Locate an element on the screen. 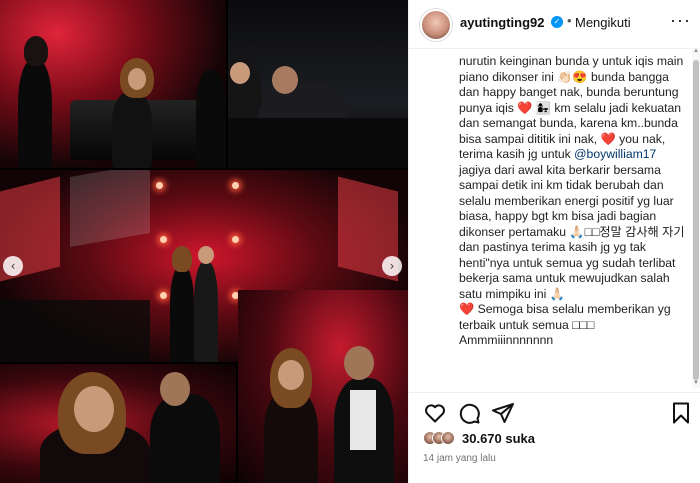 This screenshot has height=483, width=700. scroll-up-arrow-icon: ▲ is located at coordinates (696, 52).